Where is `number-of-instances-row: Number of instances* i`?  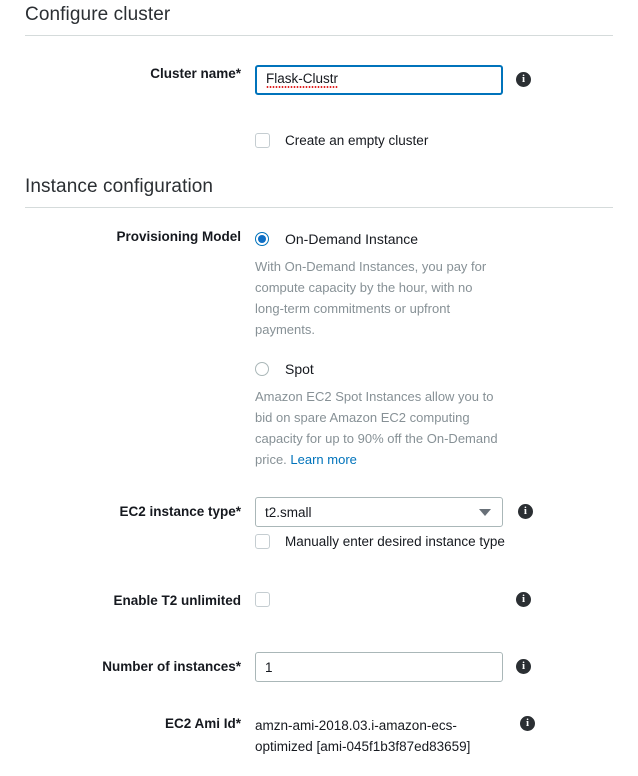
number-of-instances-row: Number of instances* i is located at coordinates (319, 667).